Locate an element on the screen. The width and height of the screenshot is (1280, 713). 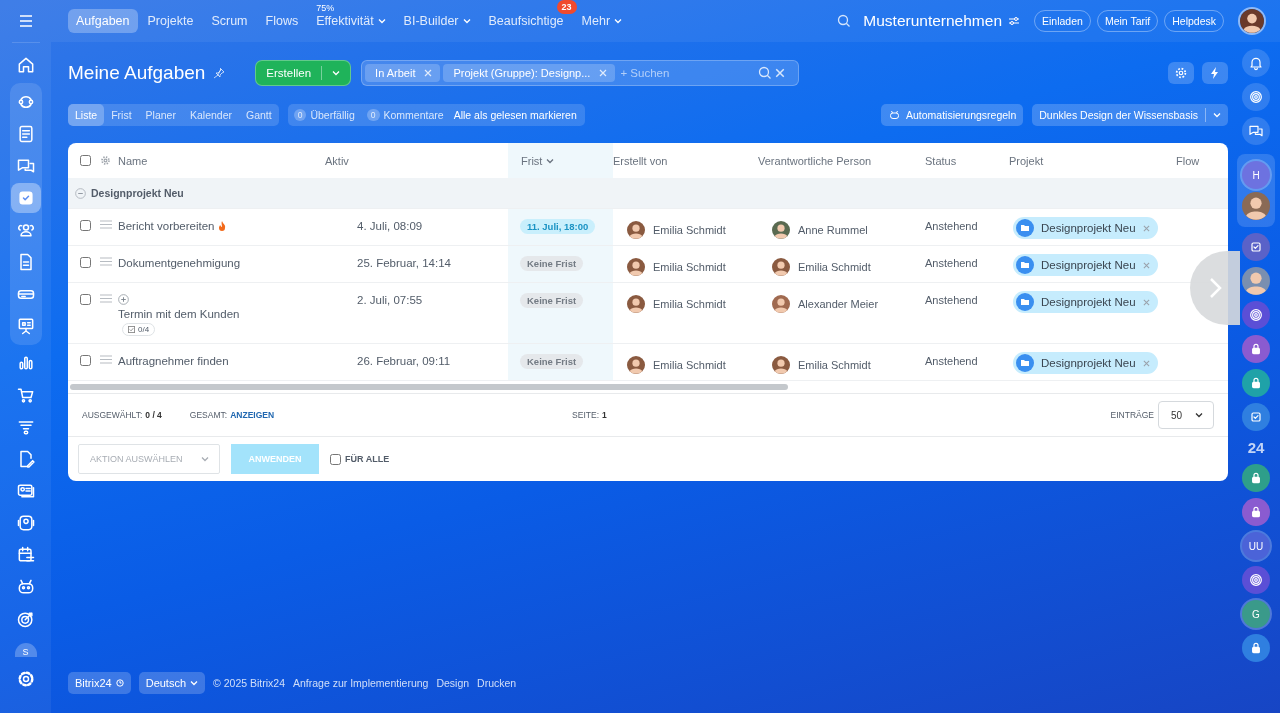
column-header: Aktiv is located at coordinates (416, 160).